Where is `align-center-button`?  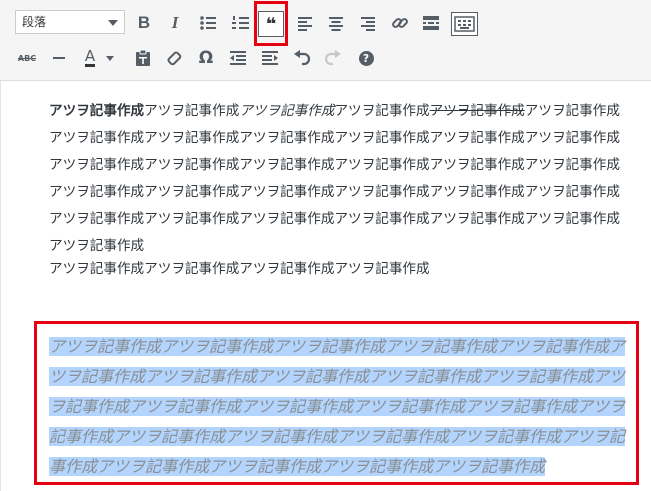
align-center-button is located at coordinates (336, 23).